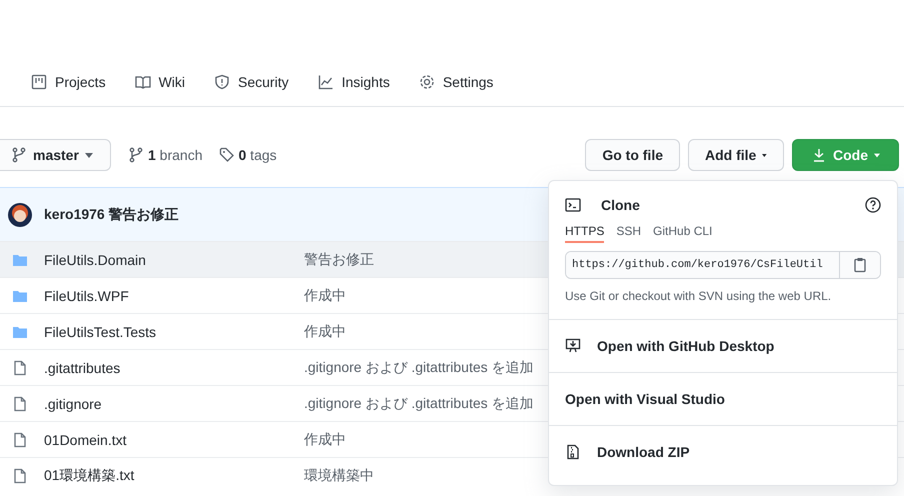  Describe the element at coordinates (160, 83) in the screenshot. I see `nav-tab: Wiki` at that location.